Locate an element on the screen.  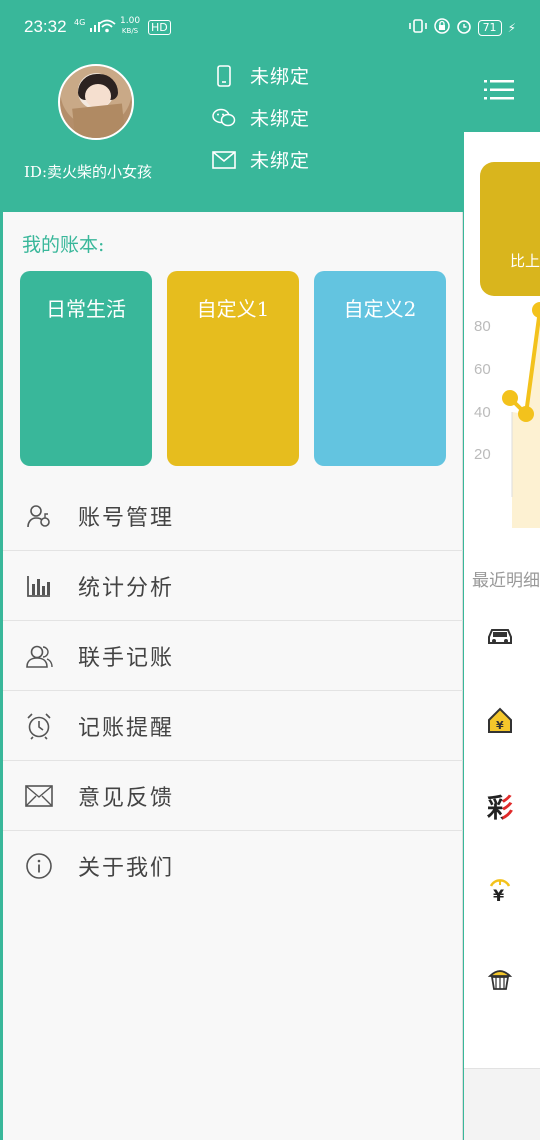
alarm-clock-icon is located at coordinates (39, 726).